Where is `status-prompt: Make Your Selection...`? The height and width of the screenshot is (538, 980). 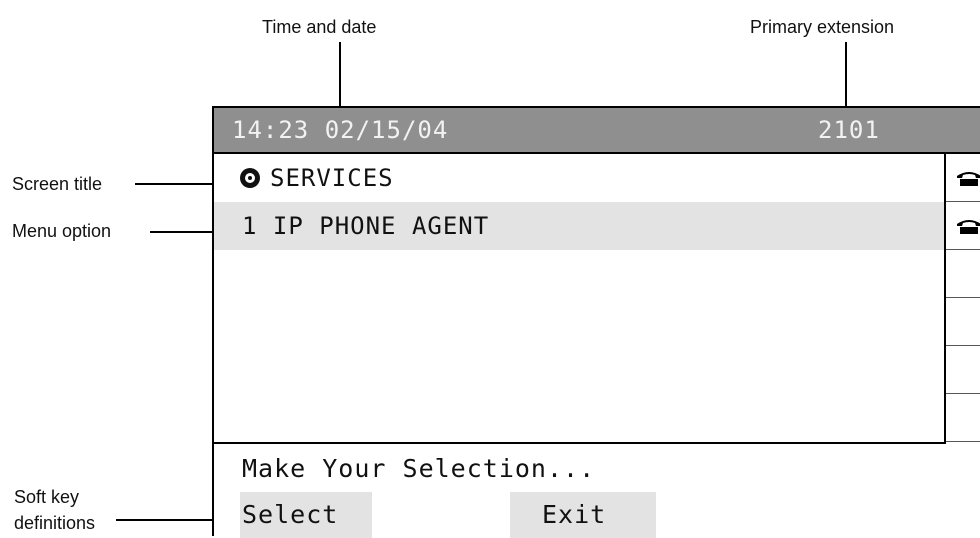
status-prompt: Make Your Selection... is located at coordinates (419, 468).